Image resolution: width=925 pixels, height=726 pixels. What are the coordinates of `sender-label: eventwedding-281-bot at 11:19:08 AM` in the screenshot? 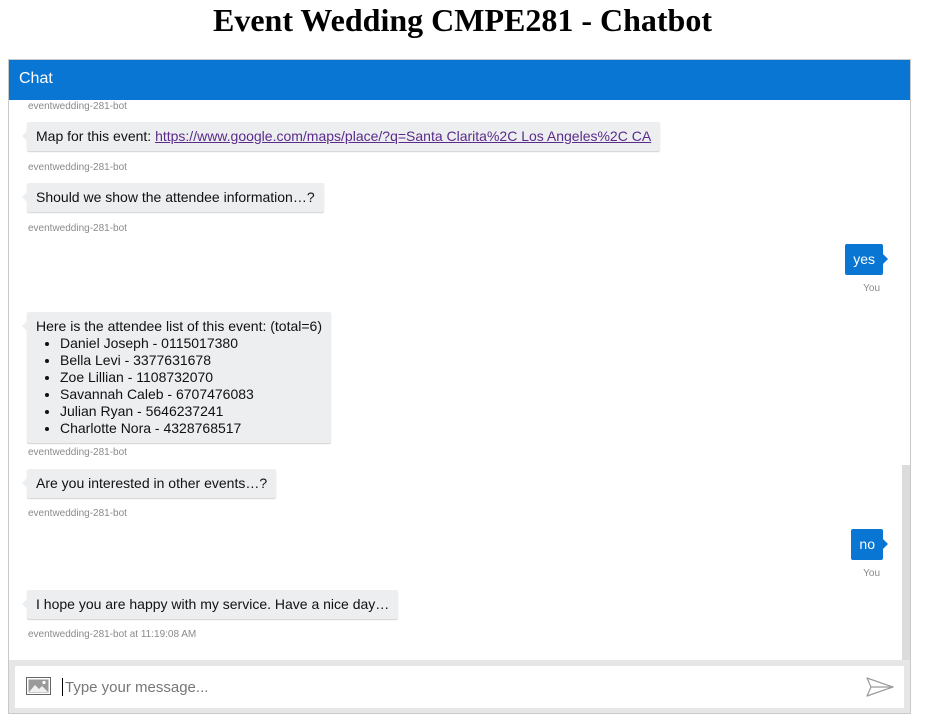 It's located at (112, 634).